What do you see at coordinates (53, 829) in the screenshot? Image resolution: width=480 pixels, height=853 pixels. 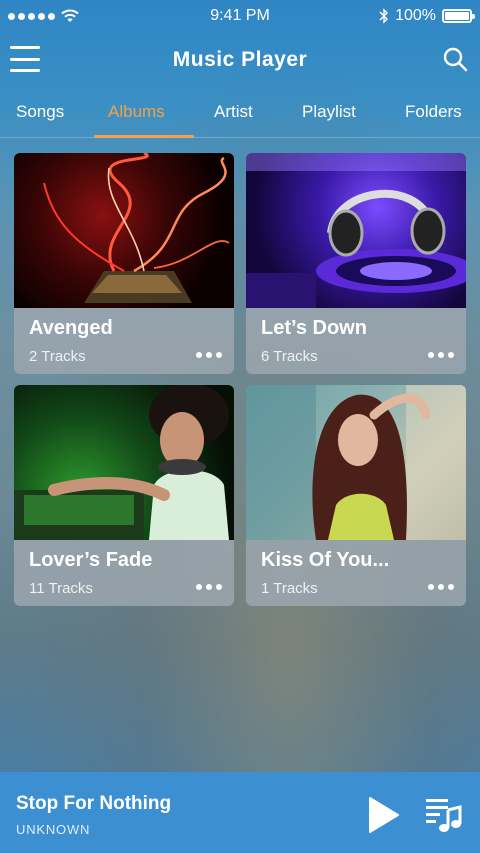 I see `now-playing-artist: UNKNOWN` at bounding box center [53, 829].